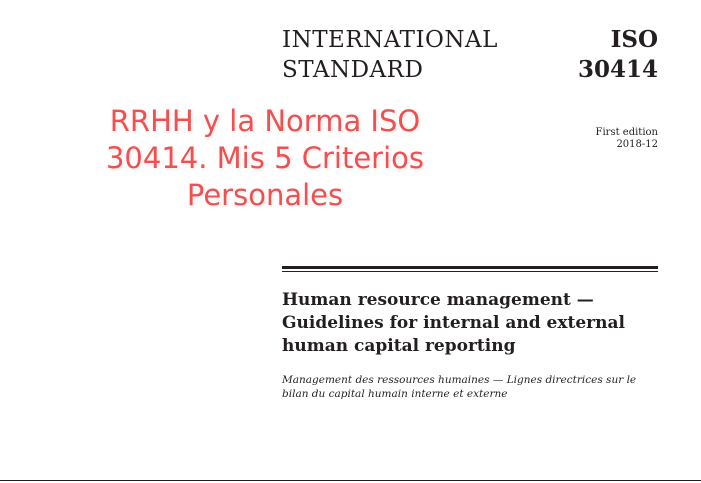 Image resolution: width=701 pixels, height=483 pixels. I want to click on overlay-line2: 30414. Mis 5 Criterios, so click(265, 158).